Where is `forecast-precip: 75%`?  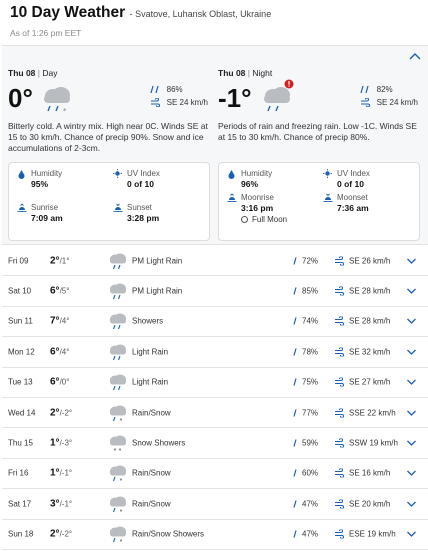 forecast-precip: 75% is located at coordinates (305, 382).